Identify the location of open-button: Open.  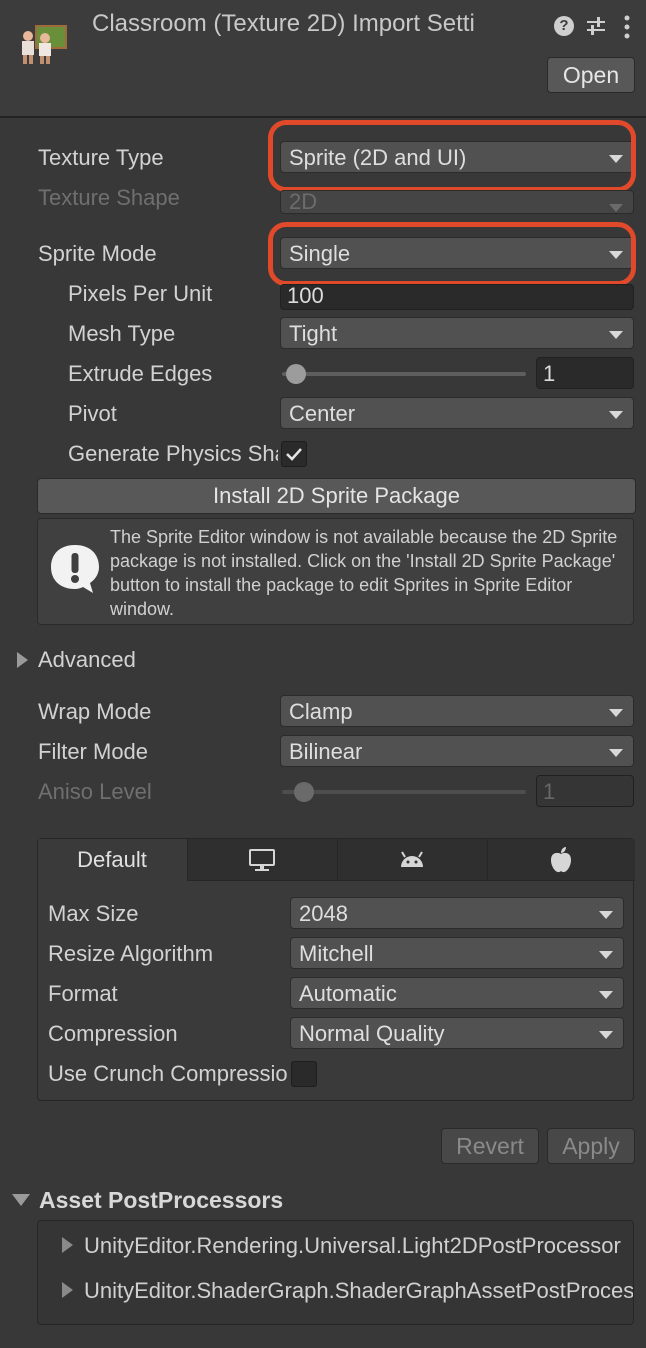
(591, 75).